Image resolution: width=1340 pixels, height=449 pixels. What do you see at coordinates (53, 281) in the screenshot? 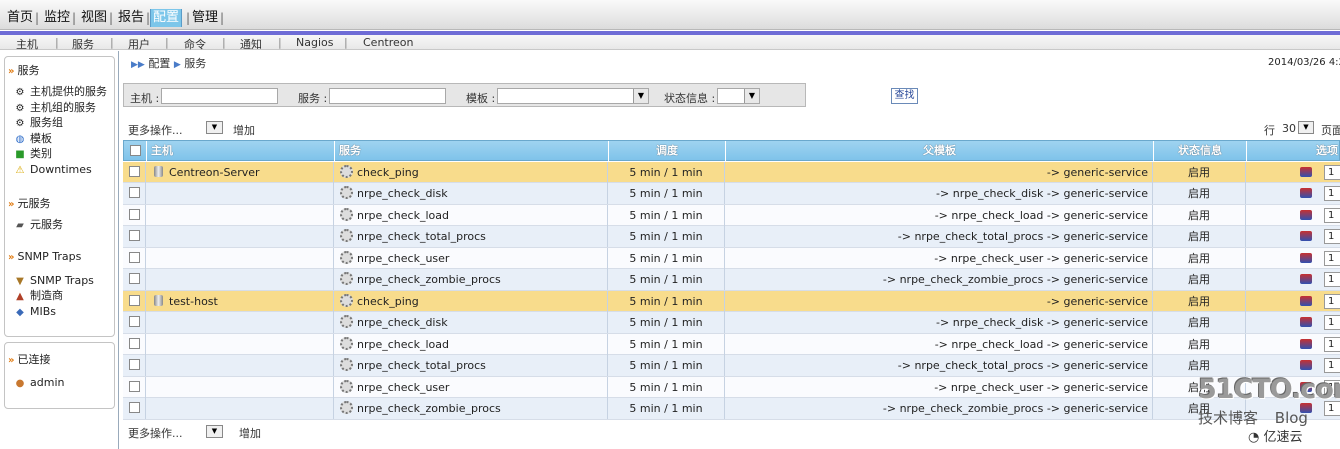
I see `sidebar-item-snmp-traps: ▼ SNMP Traps` at bounding box center [53, 281].